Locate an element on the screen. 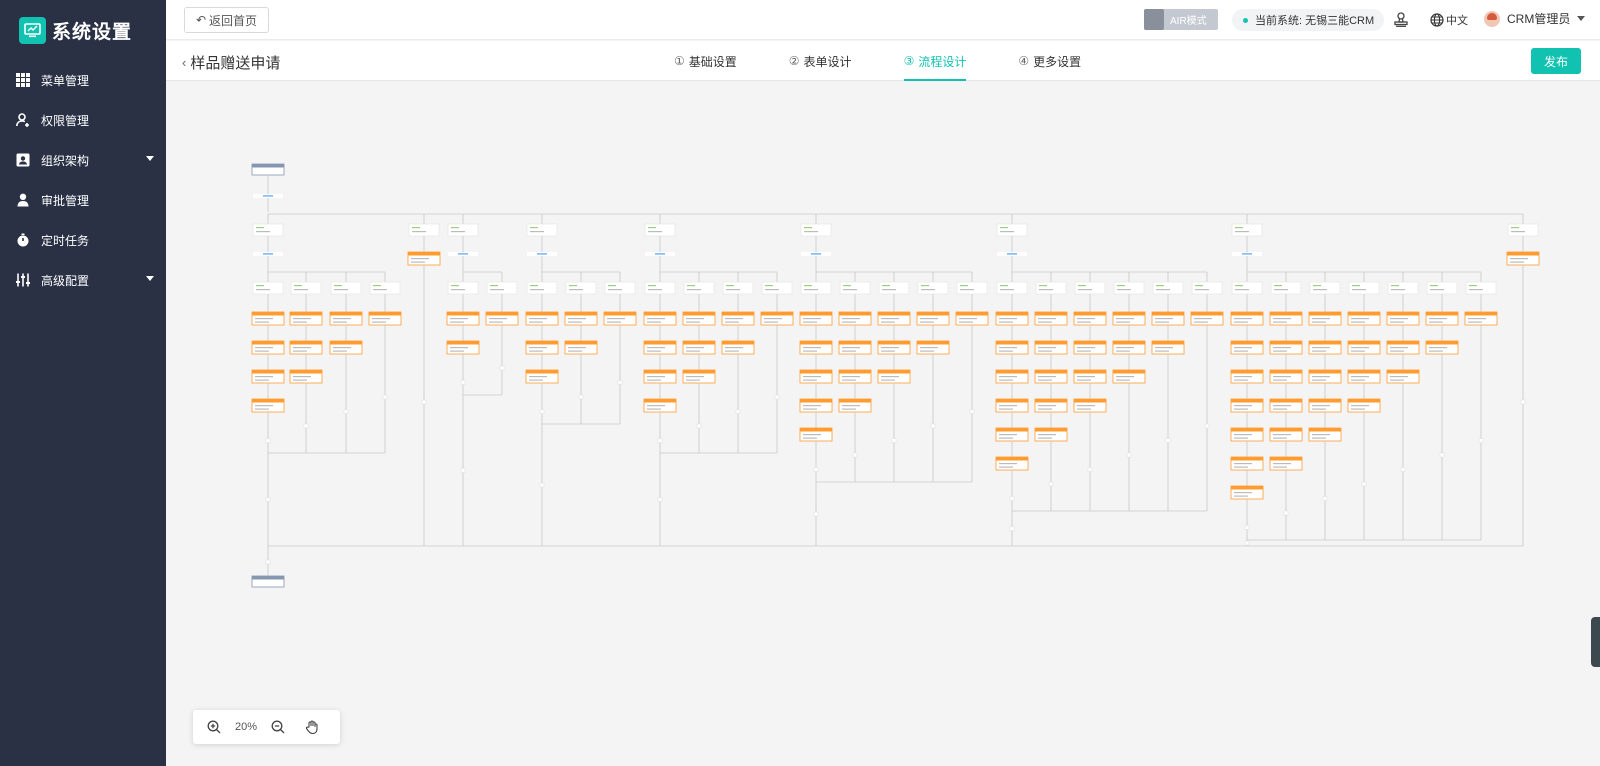 The image size is (1600, 766). sidebar-item-timer: 定时任务 is located at coordinates (83, 240).